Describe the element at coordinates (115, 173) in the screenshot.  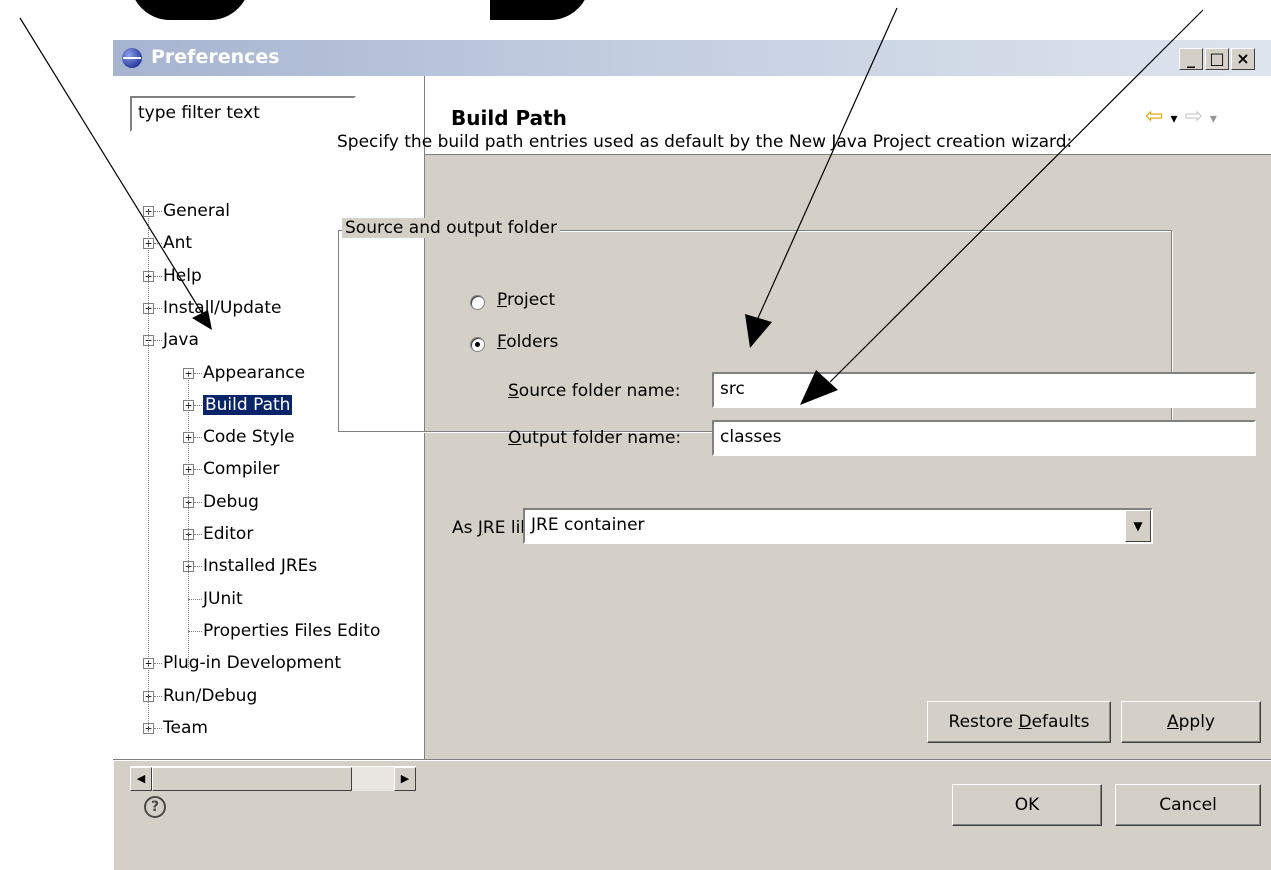
I see `annotation-arrow-appearance` at that location.